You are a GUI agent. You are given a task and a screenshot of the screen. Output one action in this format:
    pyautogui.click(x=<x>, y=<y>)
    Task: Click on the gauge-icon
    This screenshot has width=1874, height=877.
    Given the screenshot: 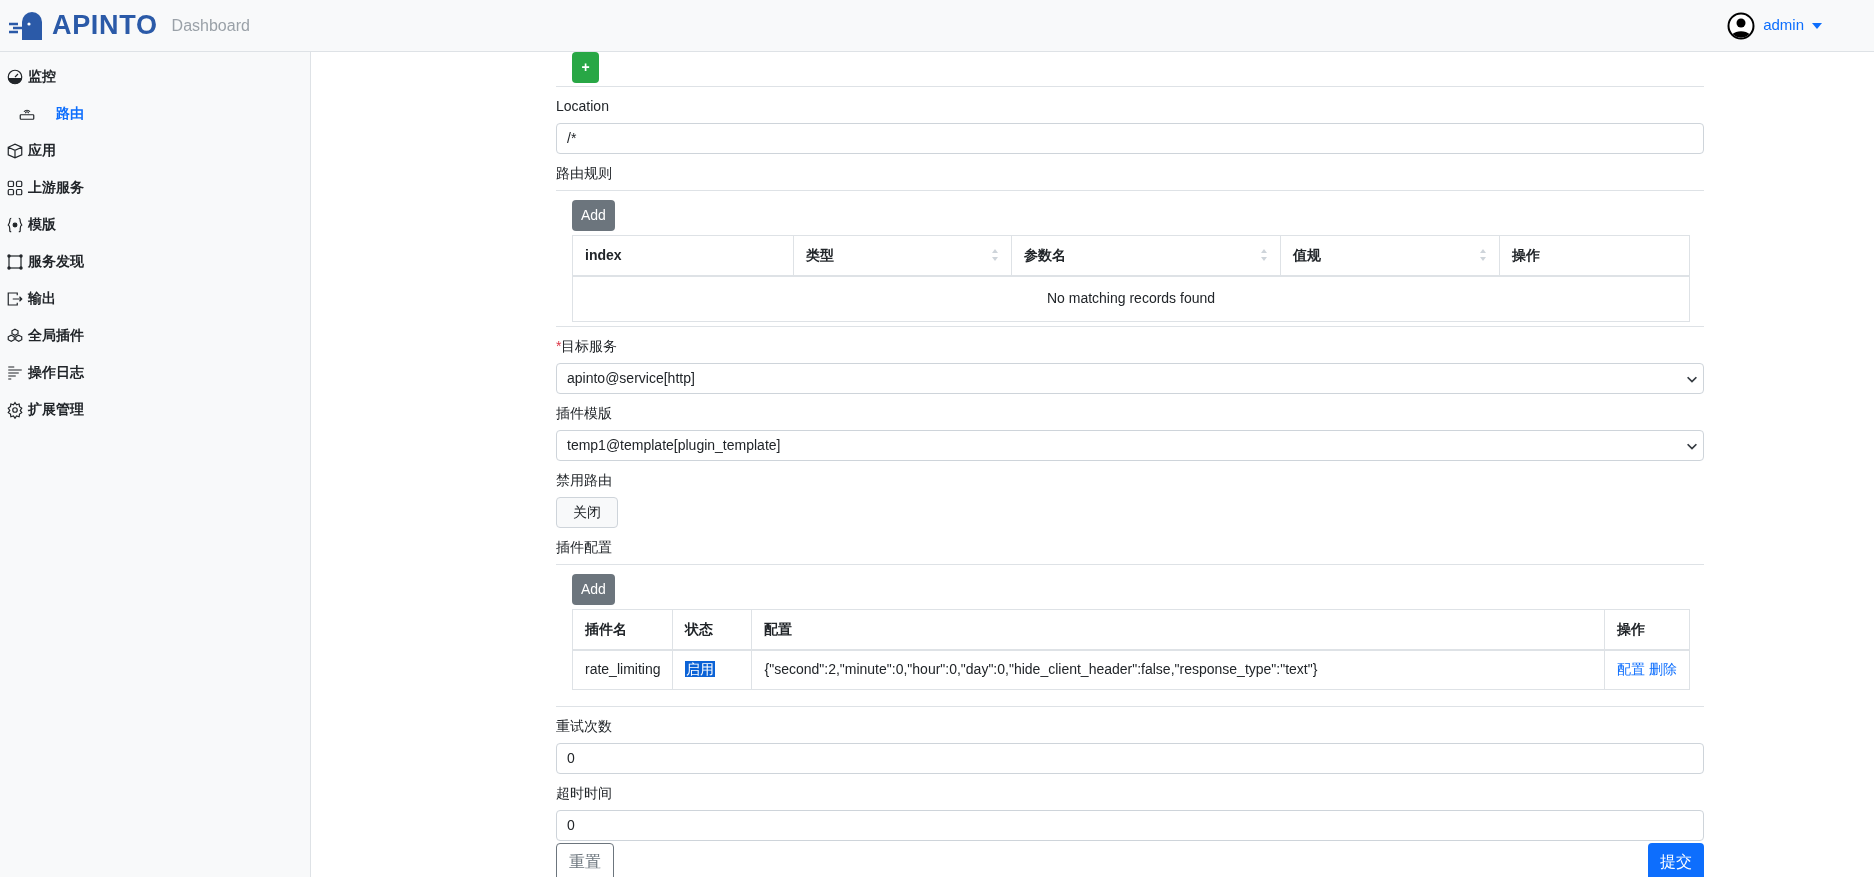 What is the action you would take?
    pyautogui.click(x=15, y=76)
    